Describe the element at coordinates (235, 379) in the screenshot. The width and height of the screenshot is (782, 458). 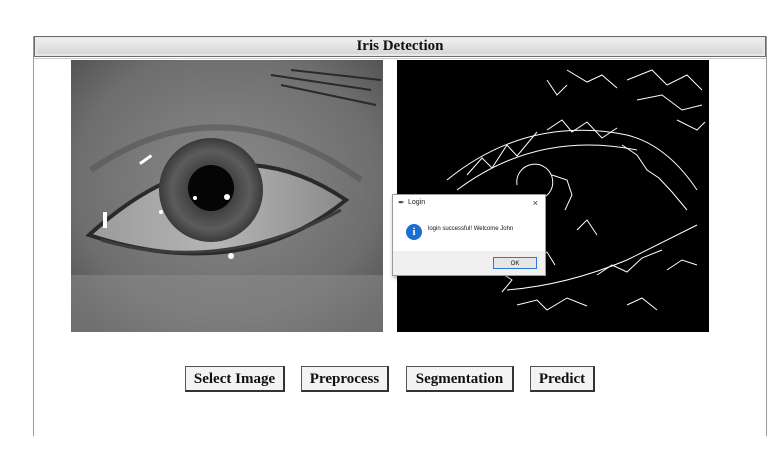
I see `select-image-button: Select Image` at that location.